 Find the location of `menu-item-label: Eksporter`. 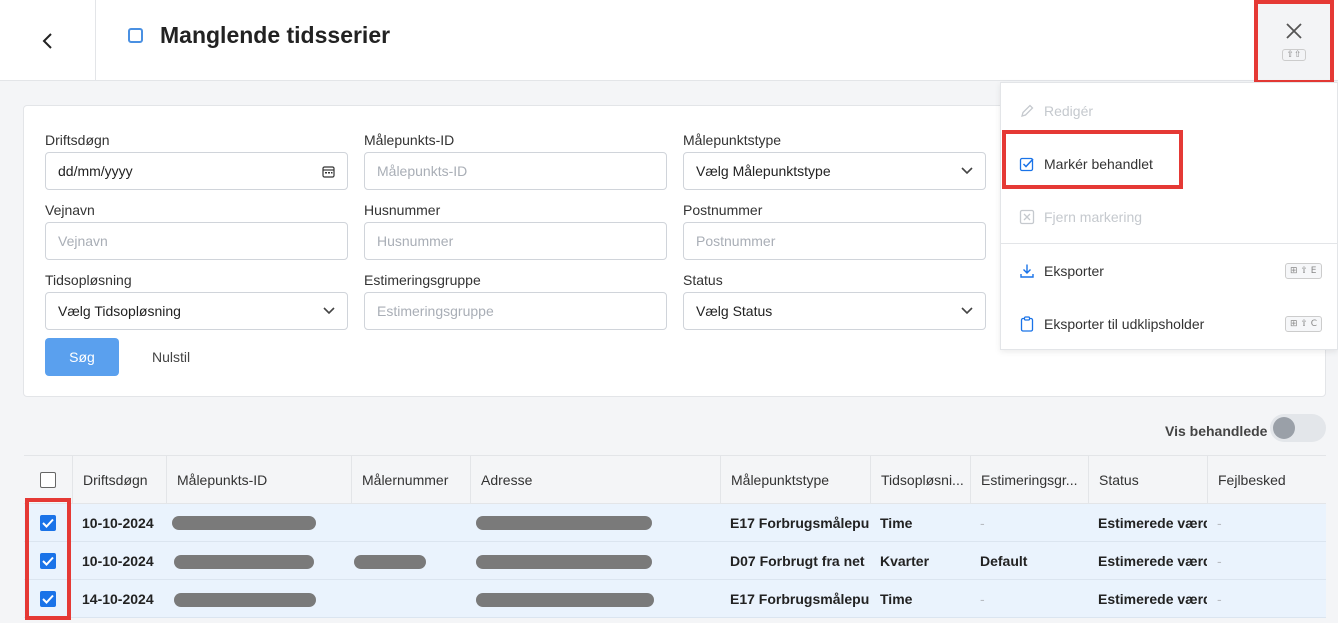

menu-item-label: Eksporter is located at coordinates (1074, 271).